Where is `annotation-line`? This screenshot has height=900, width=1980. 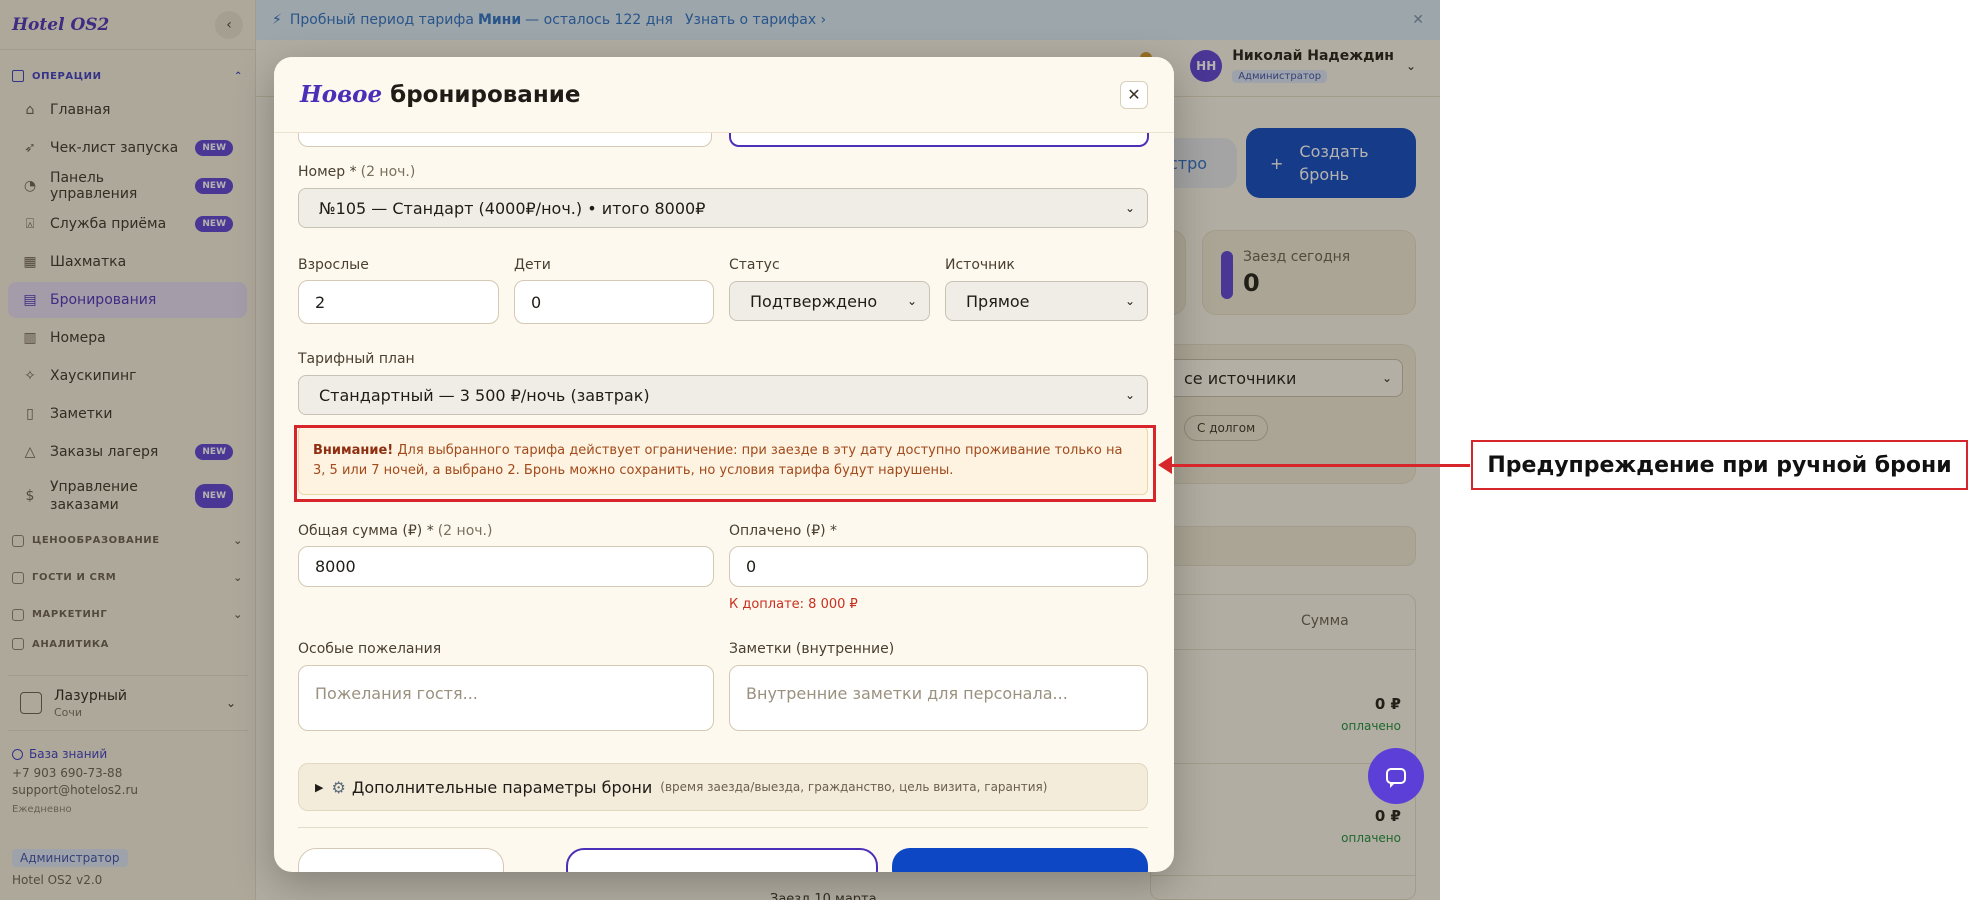 annotation-line is located at coordinates (1320, 465).